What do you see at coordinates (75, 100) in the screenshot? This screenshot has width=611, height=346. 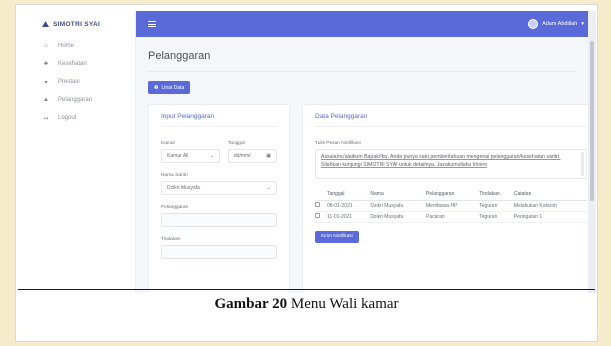 I see `sidebar-item-label: Pelanggaran` at bounding box center [75, 100].